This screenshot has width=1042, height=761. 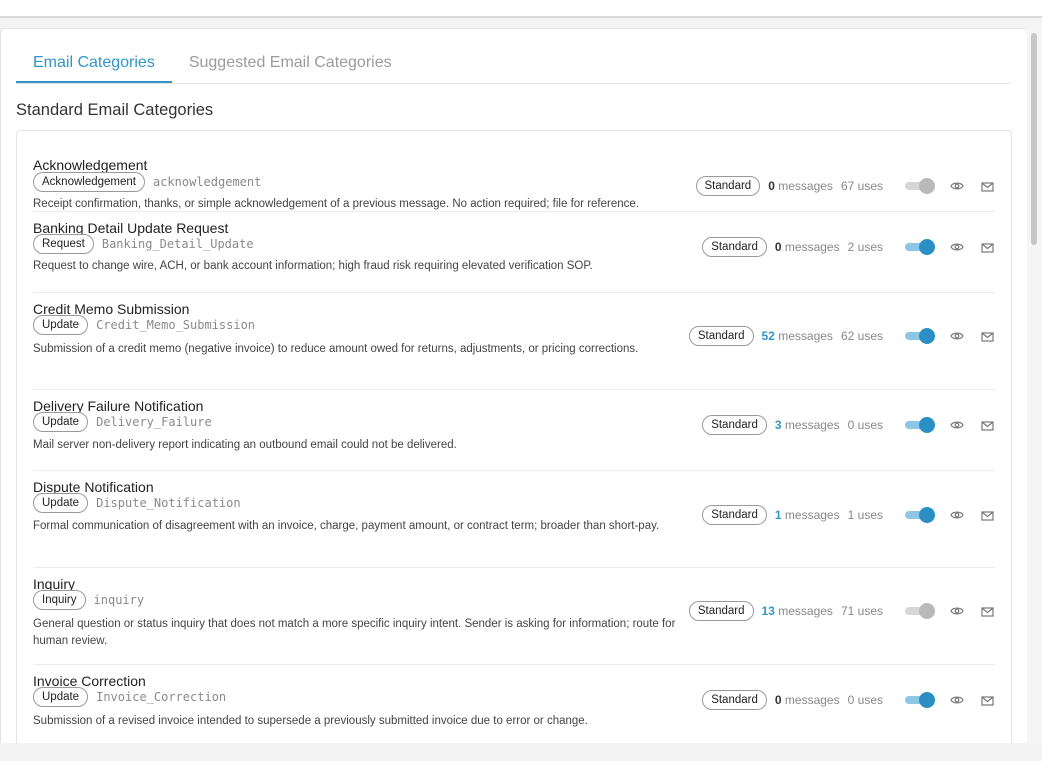 What do you see at coordinates (176, 325) in the screenshot?
I see `category-code: Credit_Memo_Submission` at bounding box center [176, 325].